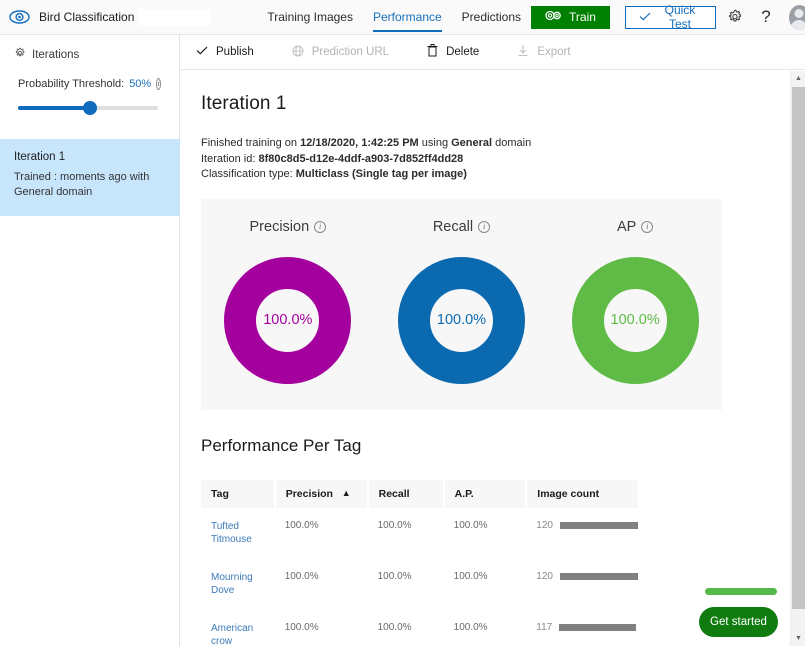  I want to click on tab-performance: Performance, so click(407, 17).